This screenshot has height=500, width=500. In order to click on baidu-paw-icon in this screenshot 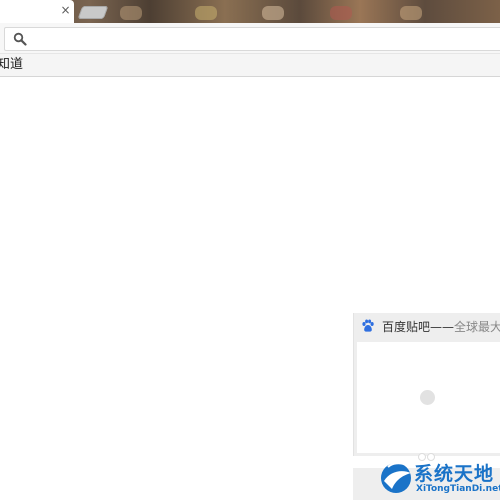, I will do `click(368, 325)`.